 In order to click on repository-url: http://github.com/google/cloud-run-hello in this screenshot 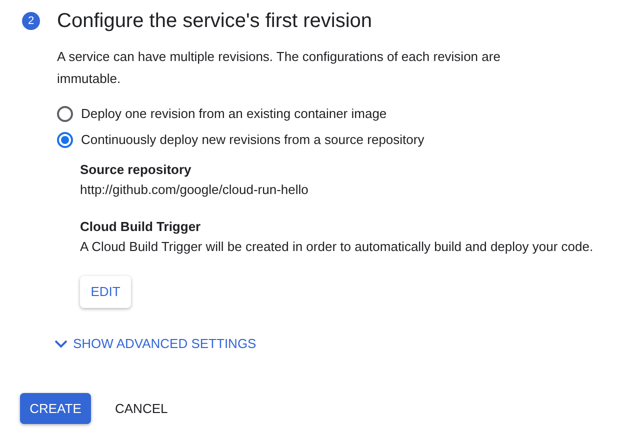, I will do `click(195, 190)`.